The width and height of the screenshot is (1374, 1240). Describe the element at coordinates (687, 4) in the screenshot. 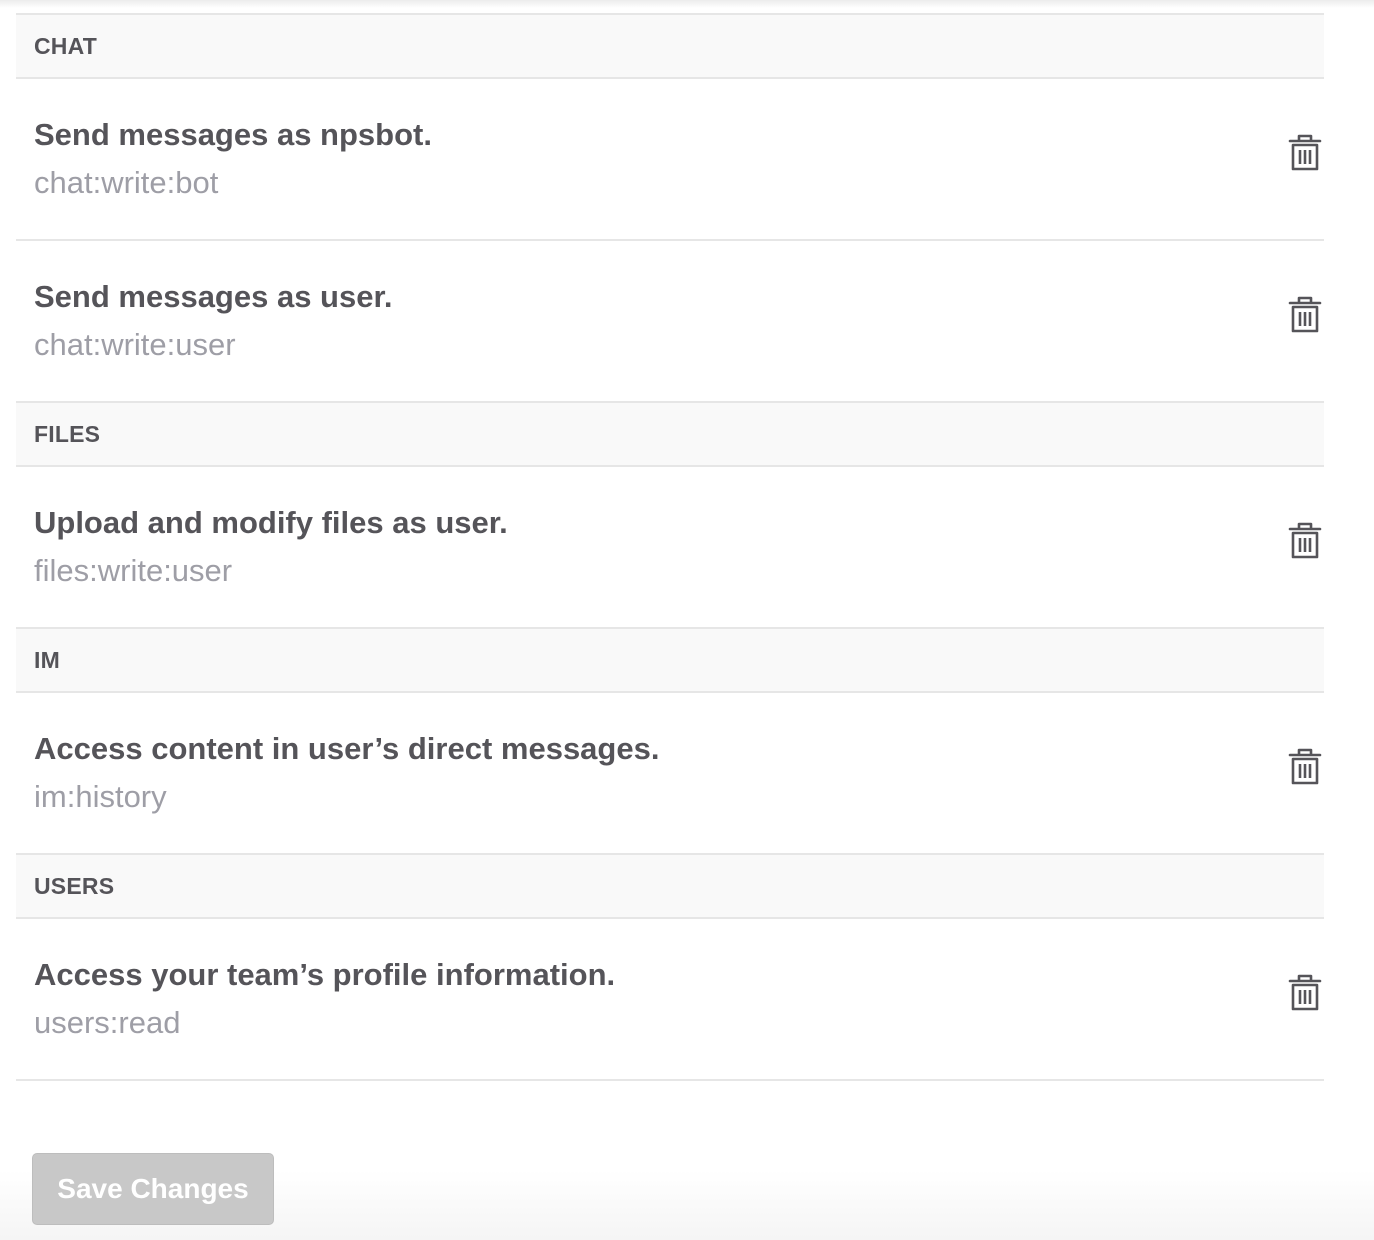

I see `top-shadow` at that location.